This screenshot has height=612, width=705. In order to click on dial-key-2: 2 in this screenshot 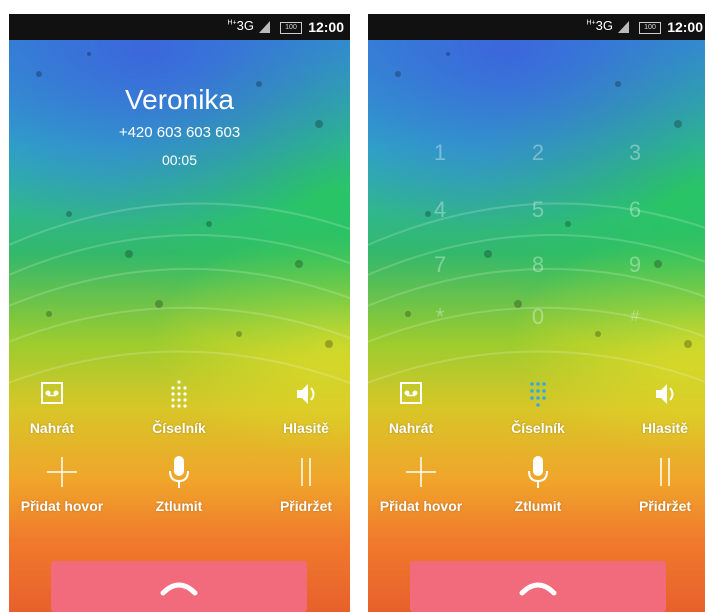, I will do `click(538, 153)`.